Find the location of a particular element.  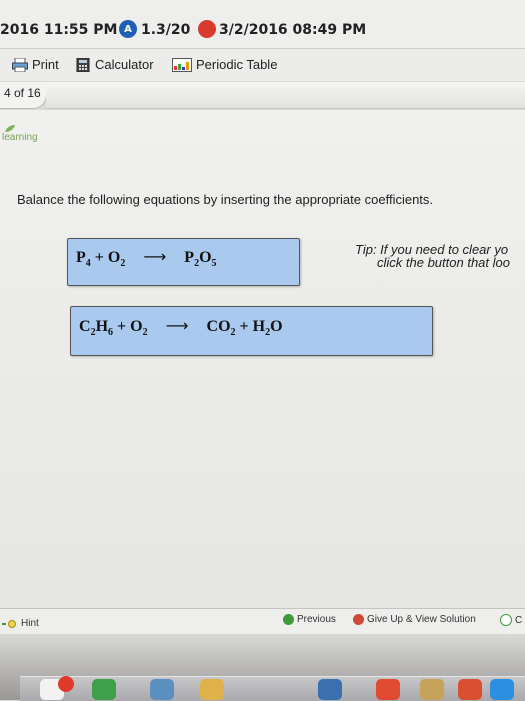

periodic-table-button: Periodic Table is located at coordinates (224, 64).